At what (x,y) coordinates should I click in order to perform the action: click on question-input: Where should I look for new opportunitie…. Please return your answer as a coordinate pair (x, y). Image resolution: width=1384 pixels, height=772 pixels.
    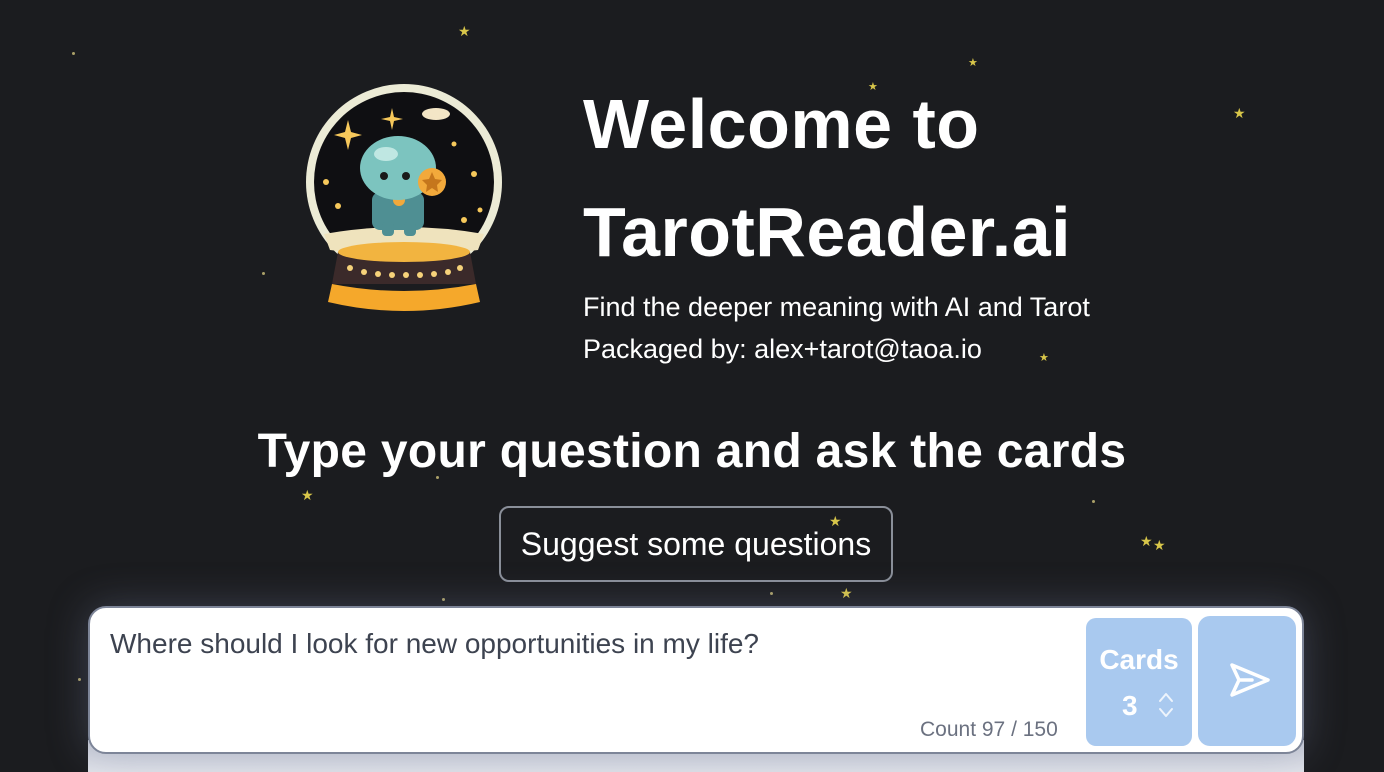
    Looking at the image, I should click on (590, 673).